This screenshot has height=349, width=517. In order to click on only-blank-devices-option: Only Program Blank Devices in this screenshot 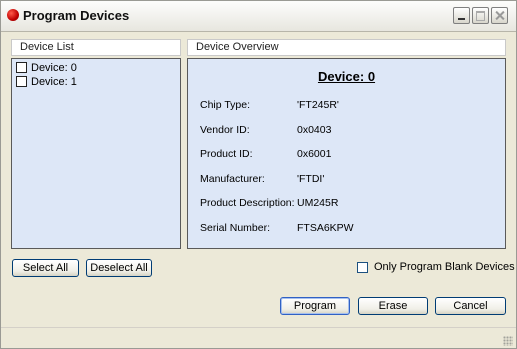, I will do `click(436, 267)`.